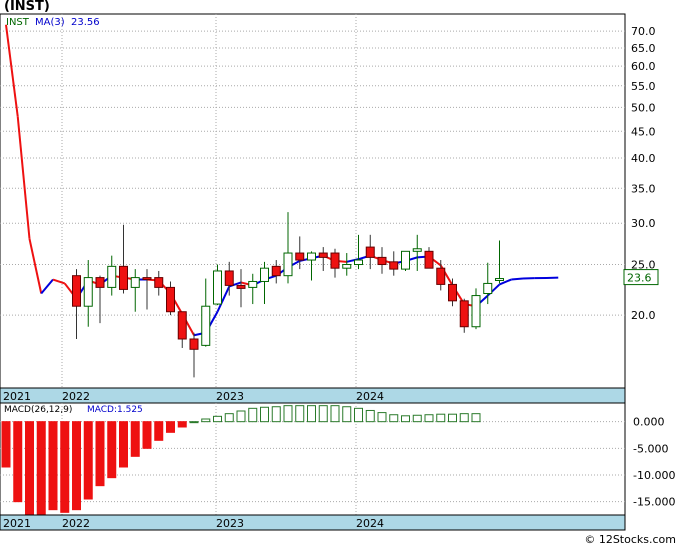 The height and width of the screenshot is (546, 680). I want to click on price-tick-label: 70.0, so click(643, 31).